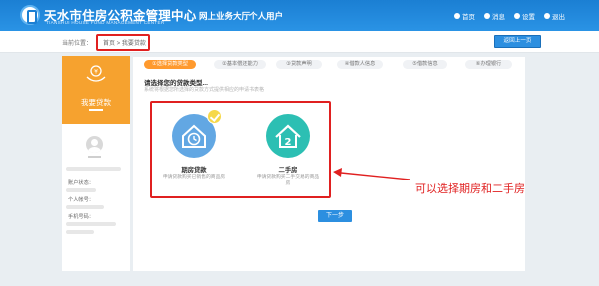 The height and width of the screenshot is (286, 599). I want to click on option-second-hand-house-desc: 申请贷款购买二手交易的商品房, so click(288, 180).